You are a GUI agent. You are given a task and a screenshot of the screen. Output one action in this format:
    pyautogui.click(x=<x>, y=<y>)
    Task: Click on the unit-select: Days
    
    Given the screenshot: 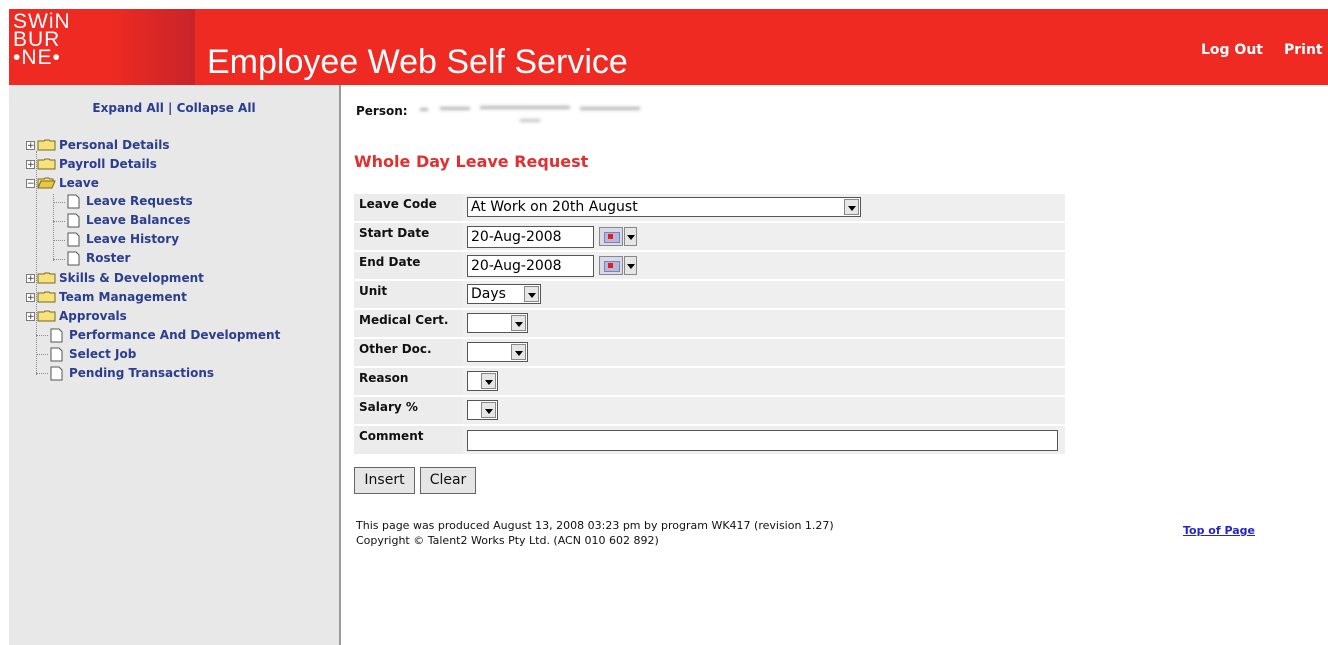 What is the action you would take?
    pyautogui.click(x=504, y=294)
    